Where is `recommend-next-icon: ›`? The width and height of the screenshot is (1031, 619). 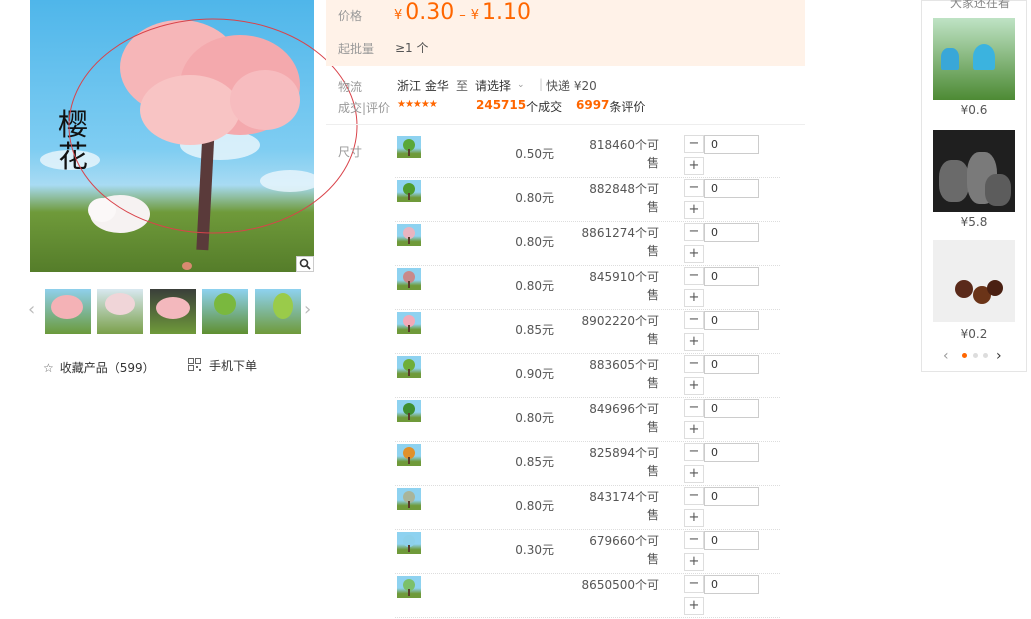 recommend-next-icon: › is located at coordinates (999, 356).